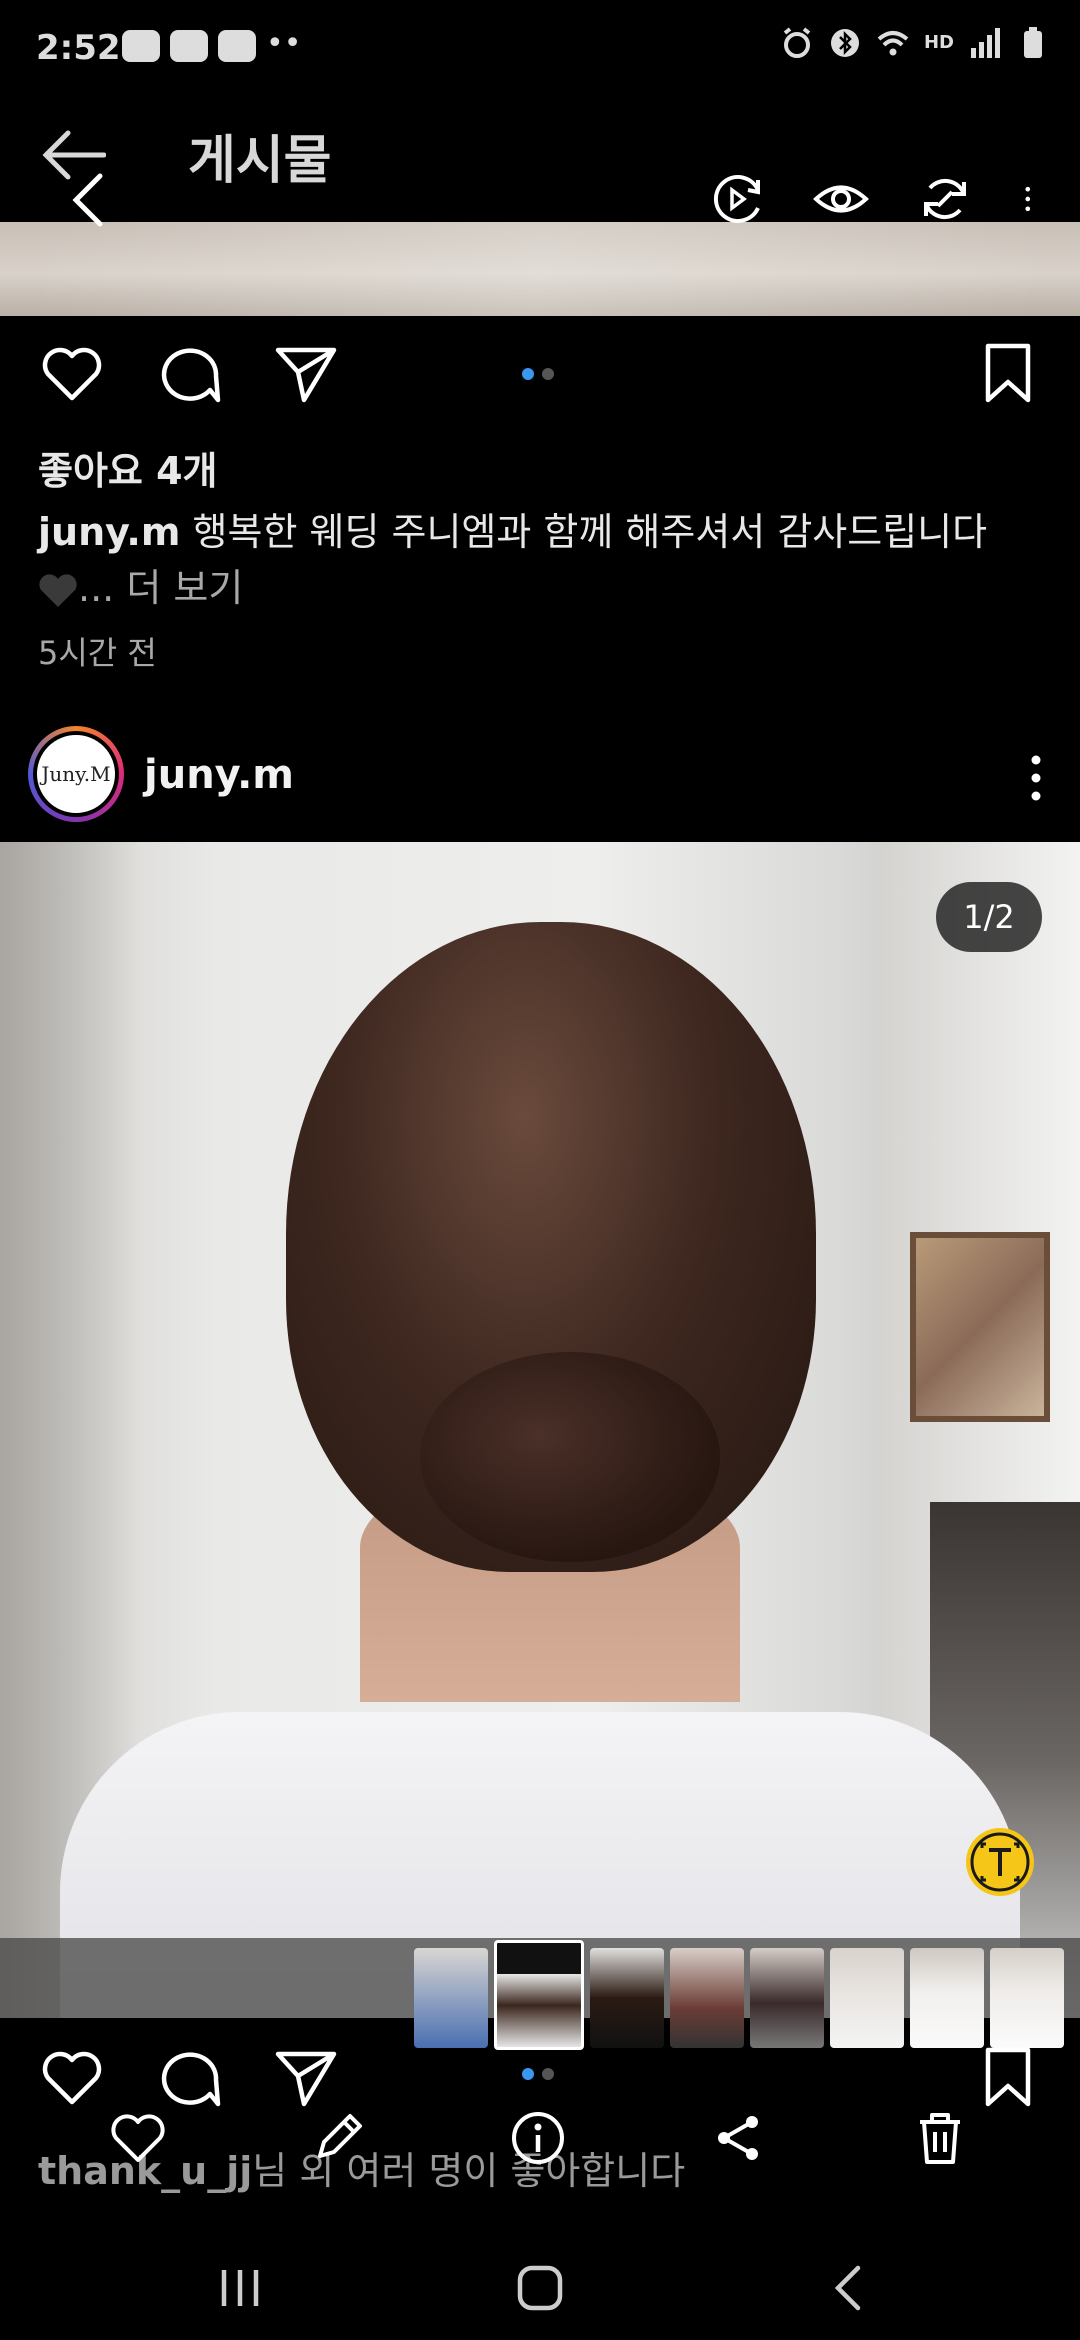 This screenshot has height=2340, width=1080. What do you see at coordinates (260, 161) in the screenshot?
I see `page-title: 게시물` at bounding box center [260, 161].